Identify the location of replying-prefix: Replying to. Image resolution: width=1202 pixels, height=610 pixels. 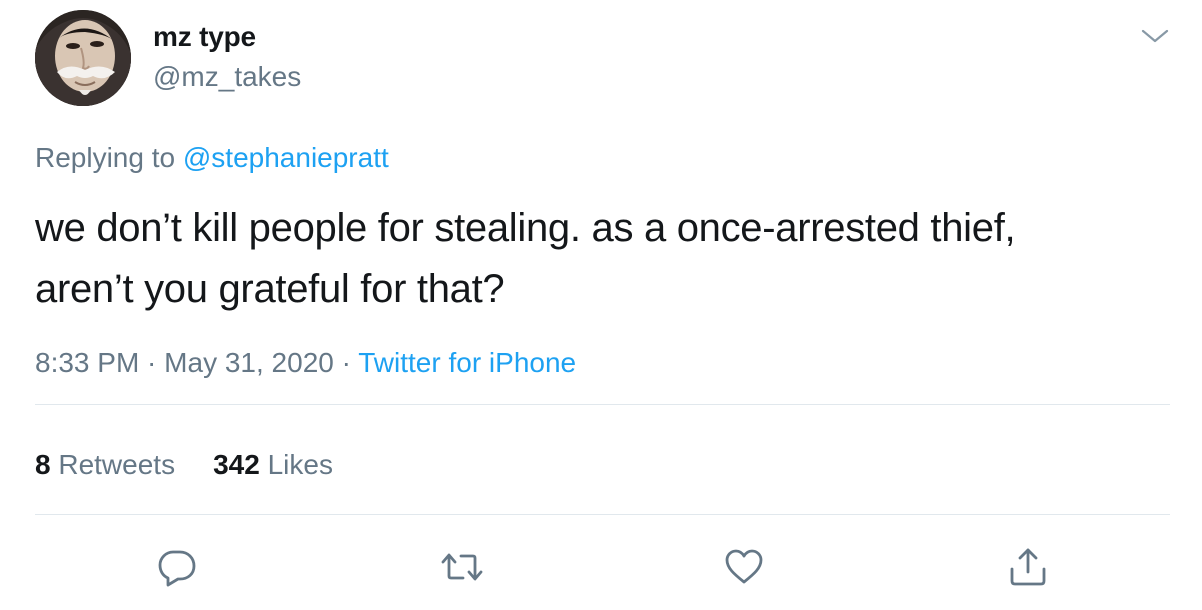
(109, 157).